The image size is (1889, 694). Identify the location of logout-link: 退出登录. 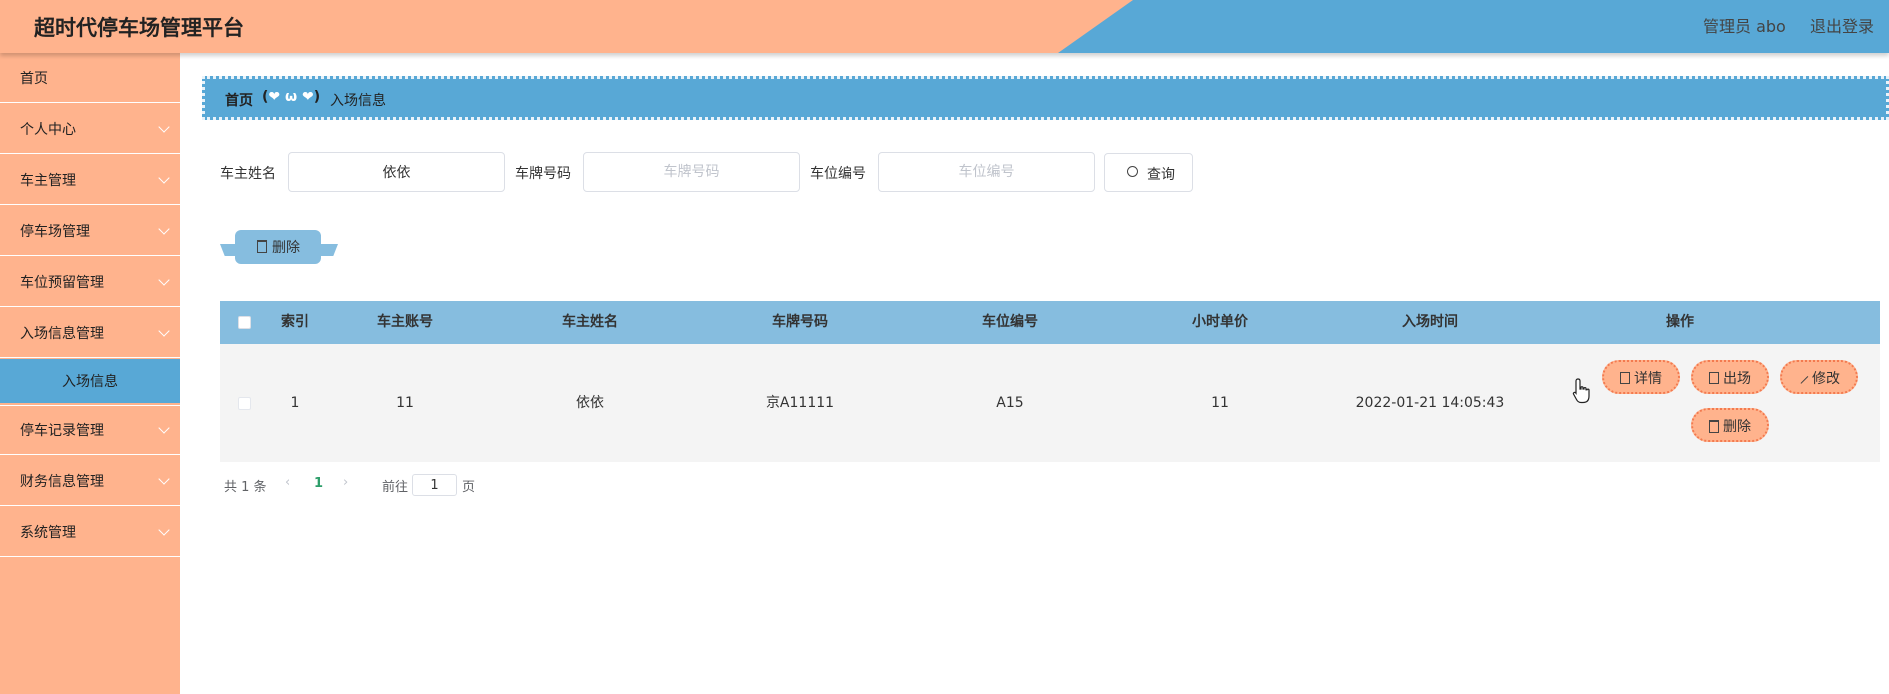
(1842, 25).